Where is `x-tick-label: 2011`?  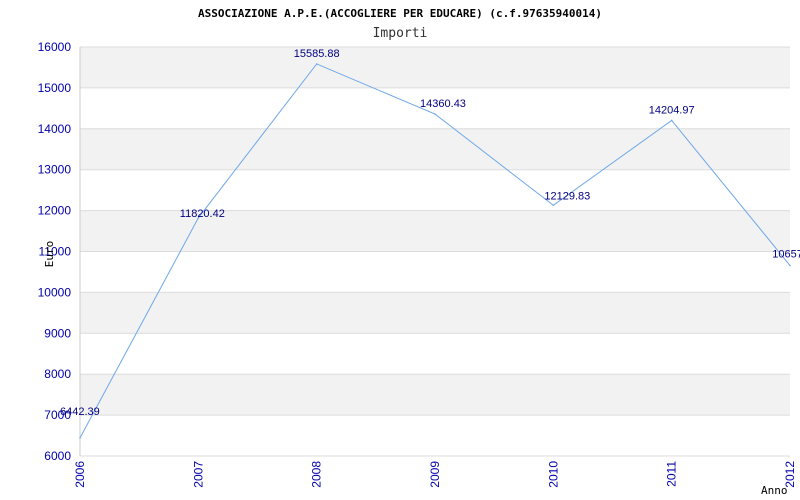 x-tick-label: 2011 is located at coordinates (672, 474).